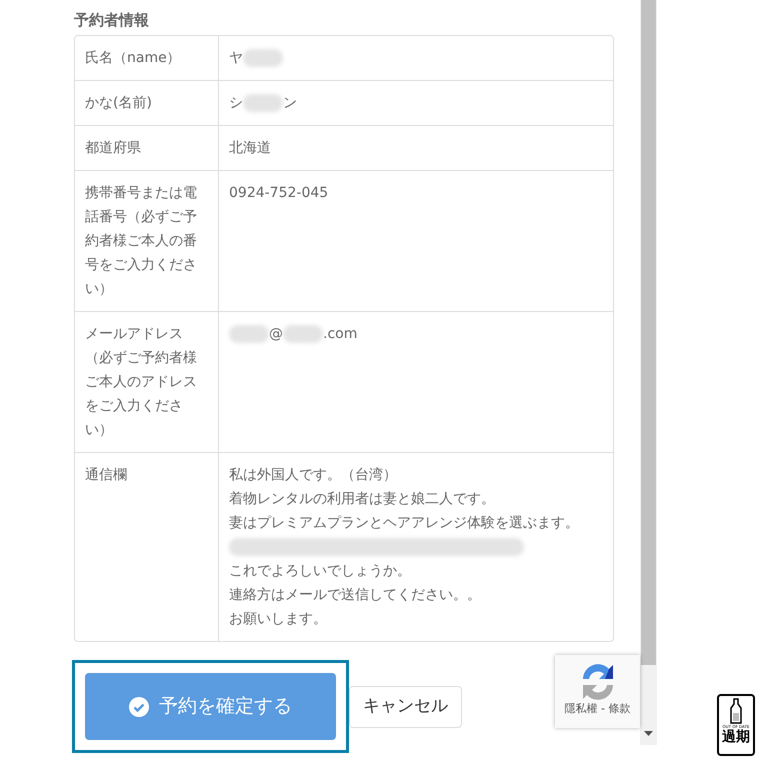 This screenshot has width=765, height=768. Describe the element at coordinates (355, 595) in the screenshot. I see `message-line: 連絡方はメールで送信してください。。` at that location.